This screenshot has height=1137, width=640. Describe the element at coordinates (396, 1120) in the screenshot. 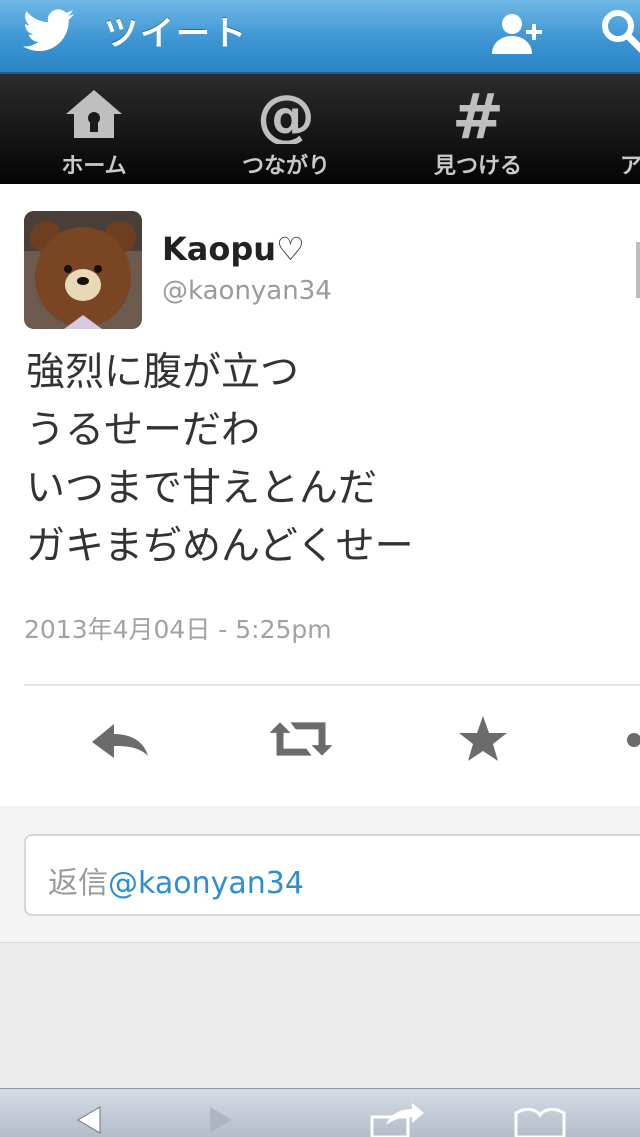

I see `share-icon` at that location.